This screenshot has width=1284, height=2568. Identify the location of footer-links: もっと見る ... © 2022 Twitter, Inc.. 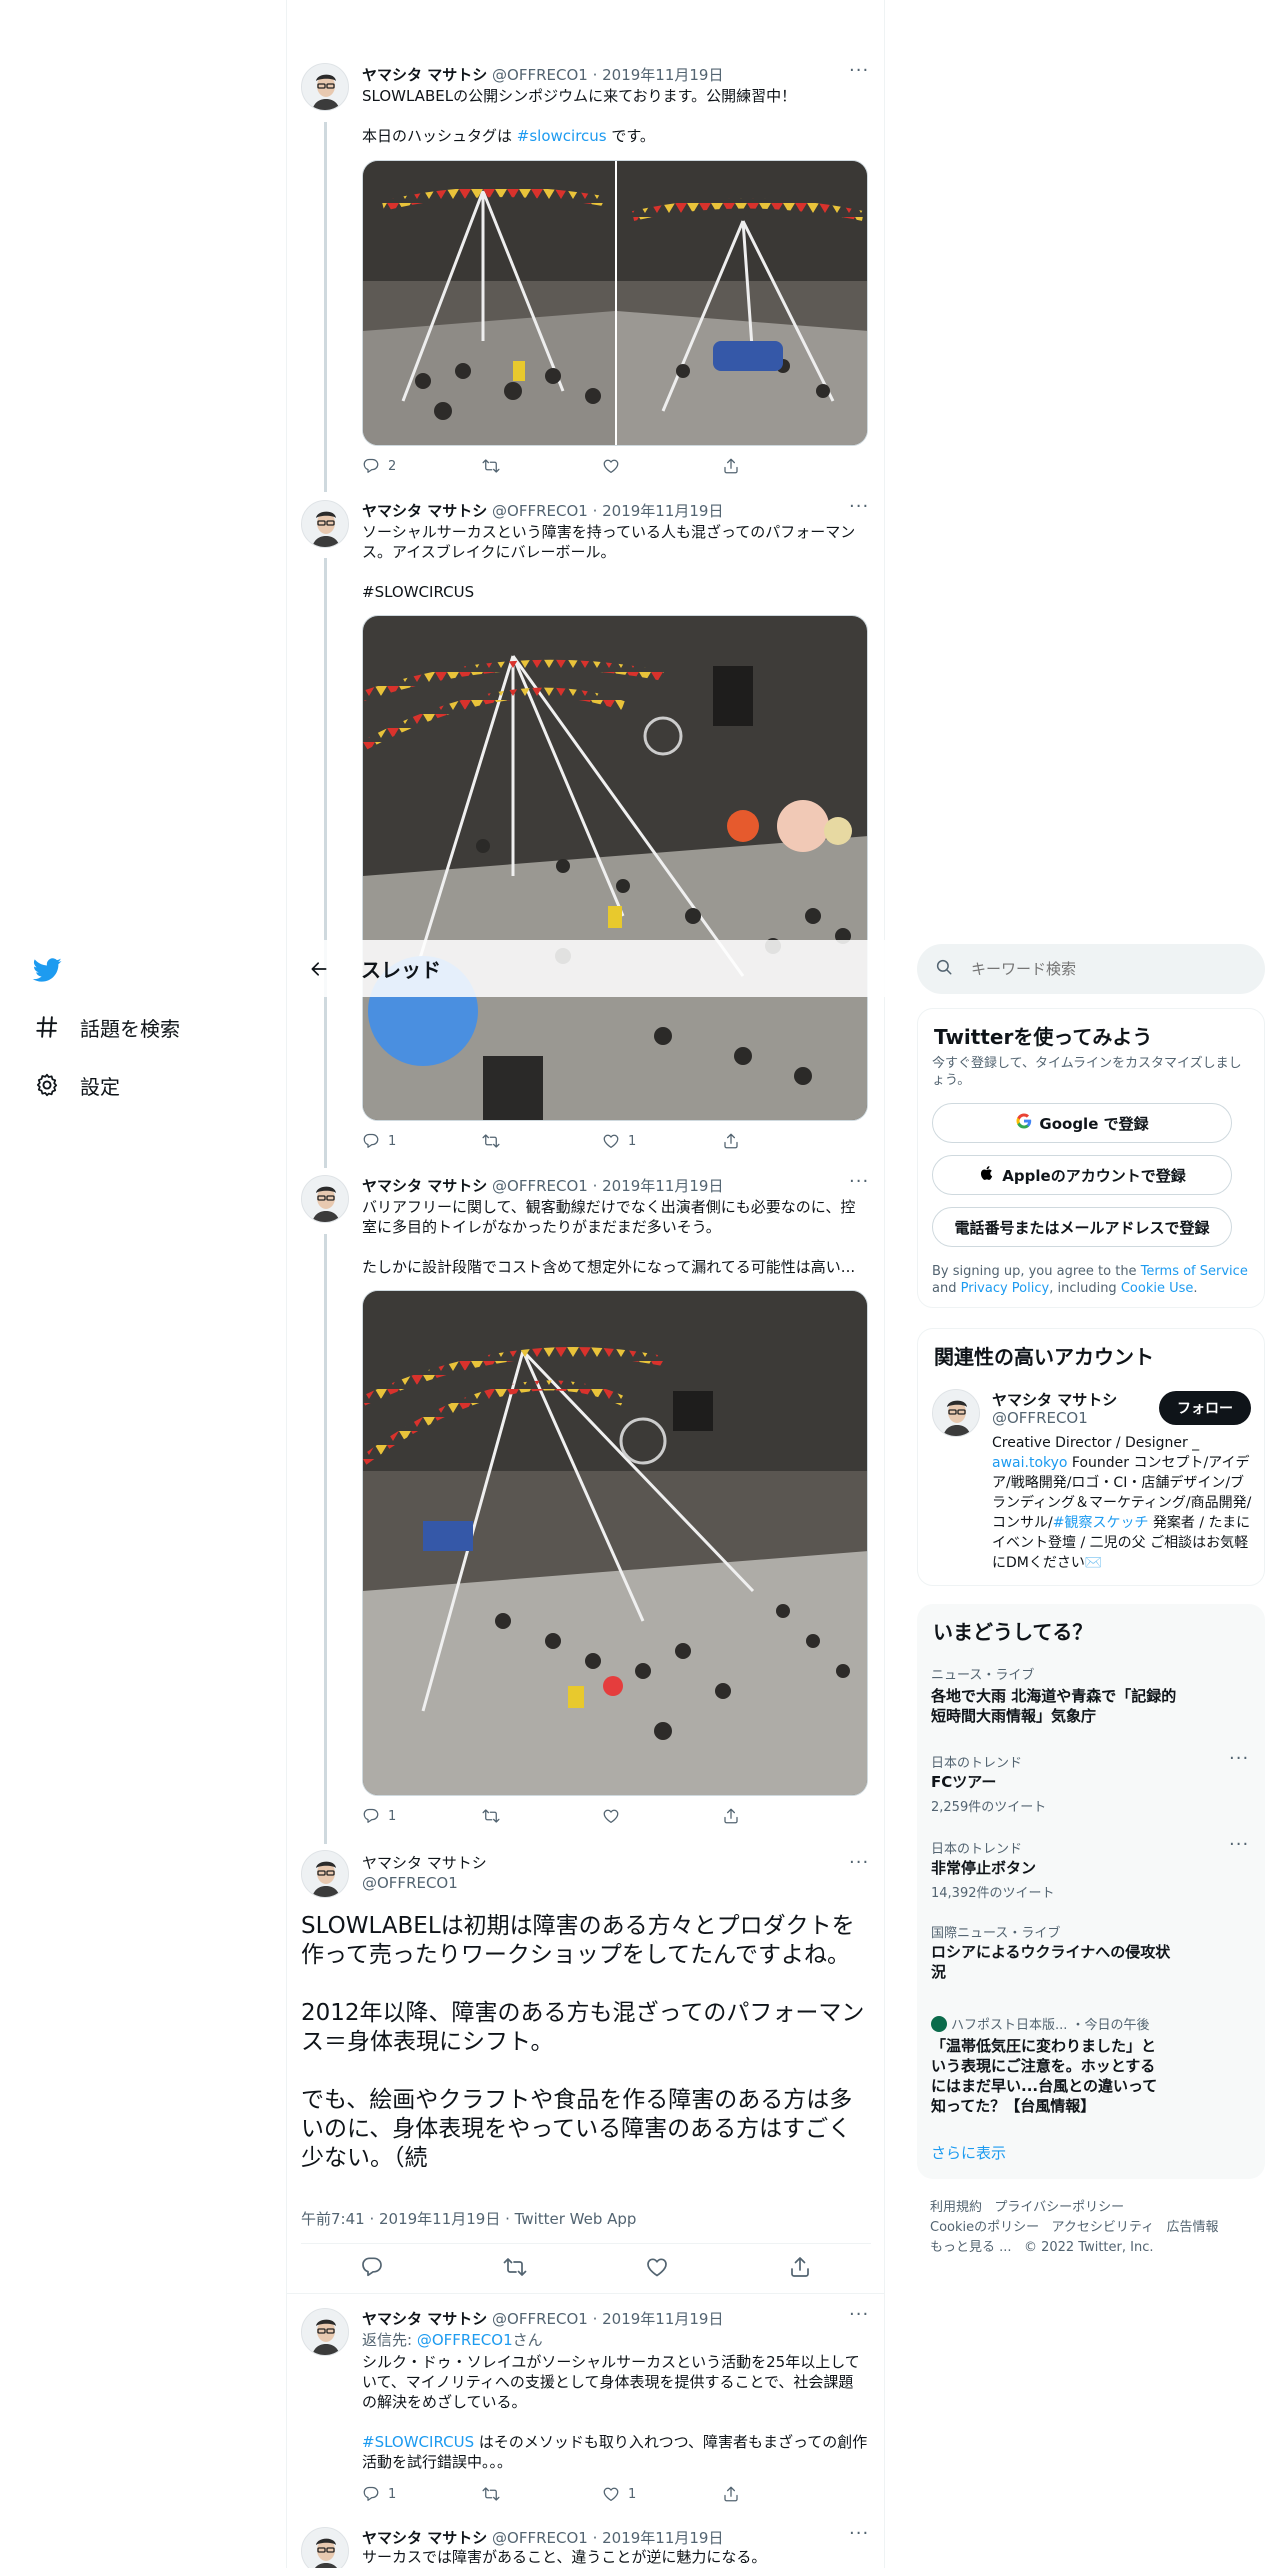
(1041, 2245).